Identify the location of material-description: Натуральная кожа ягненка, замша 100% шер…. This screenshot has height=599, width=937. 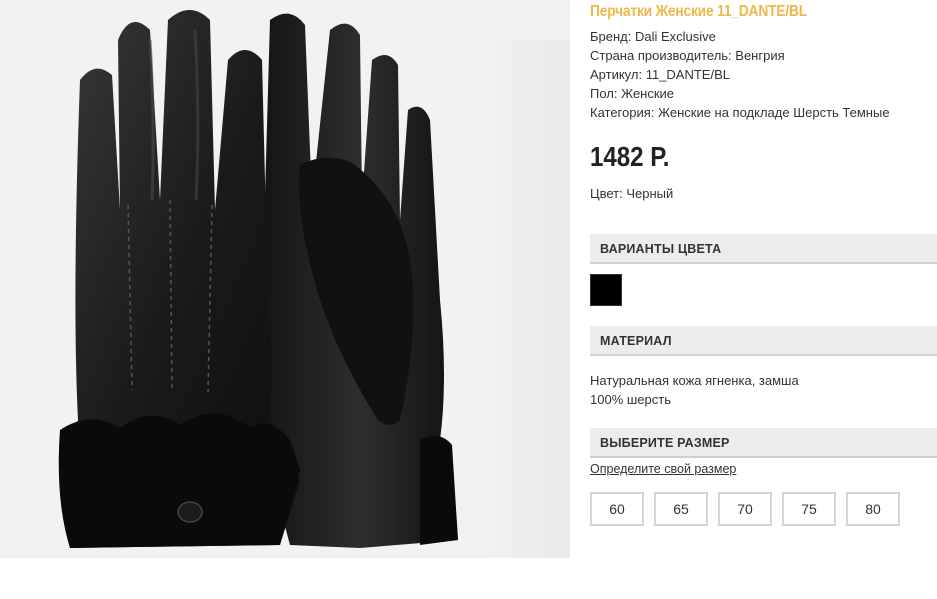
(694, 390).